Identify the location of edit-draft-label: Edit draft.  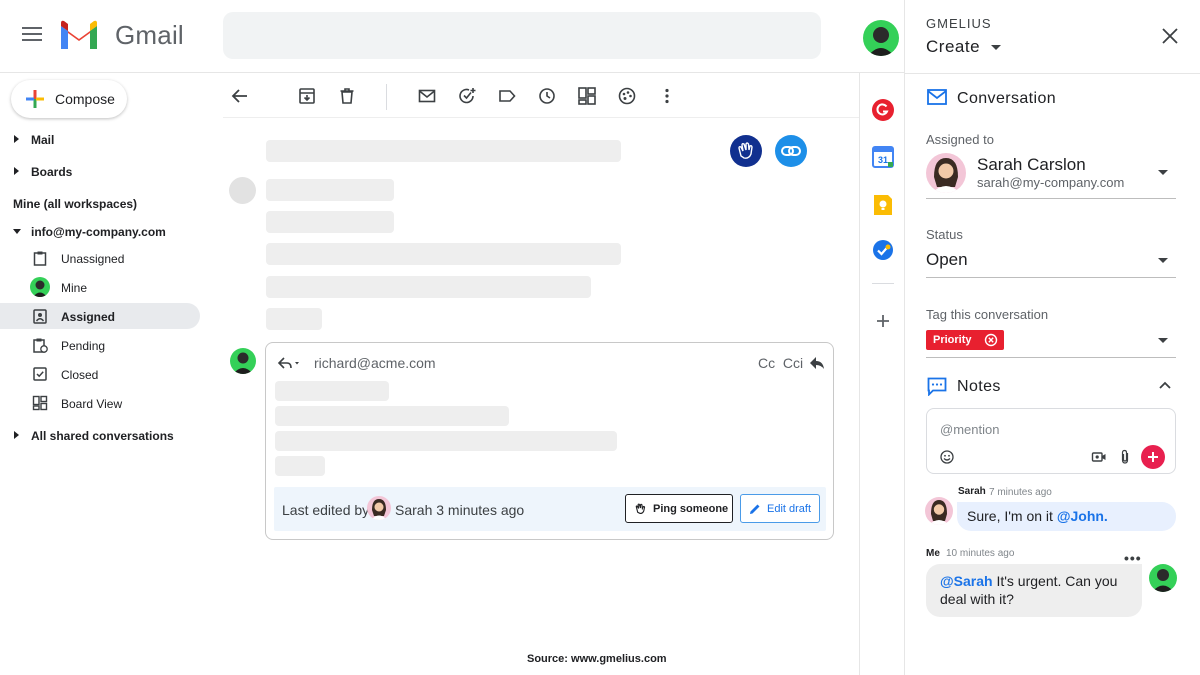
(789, 509).